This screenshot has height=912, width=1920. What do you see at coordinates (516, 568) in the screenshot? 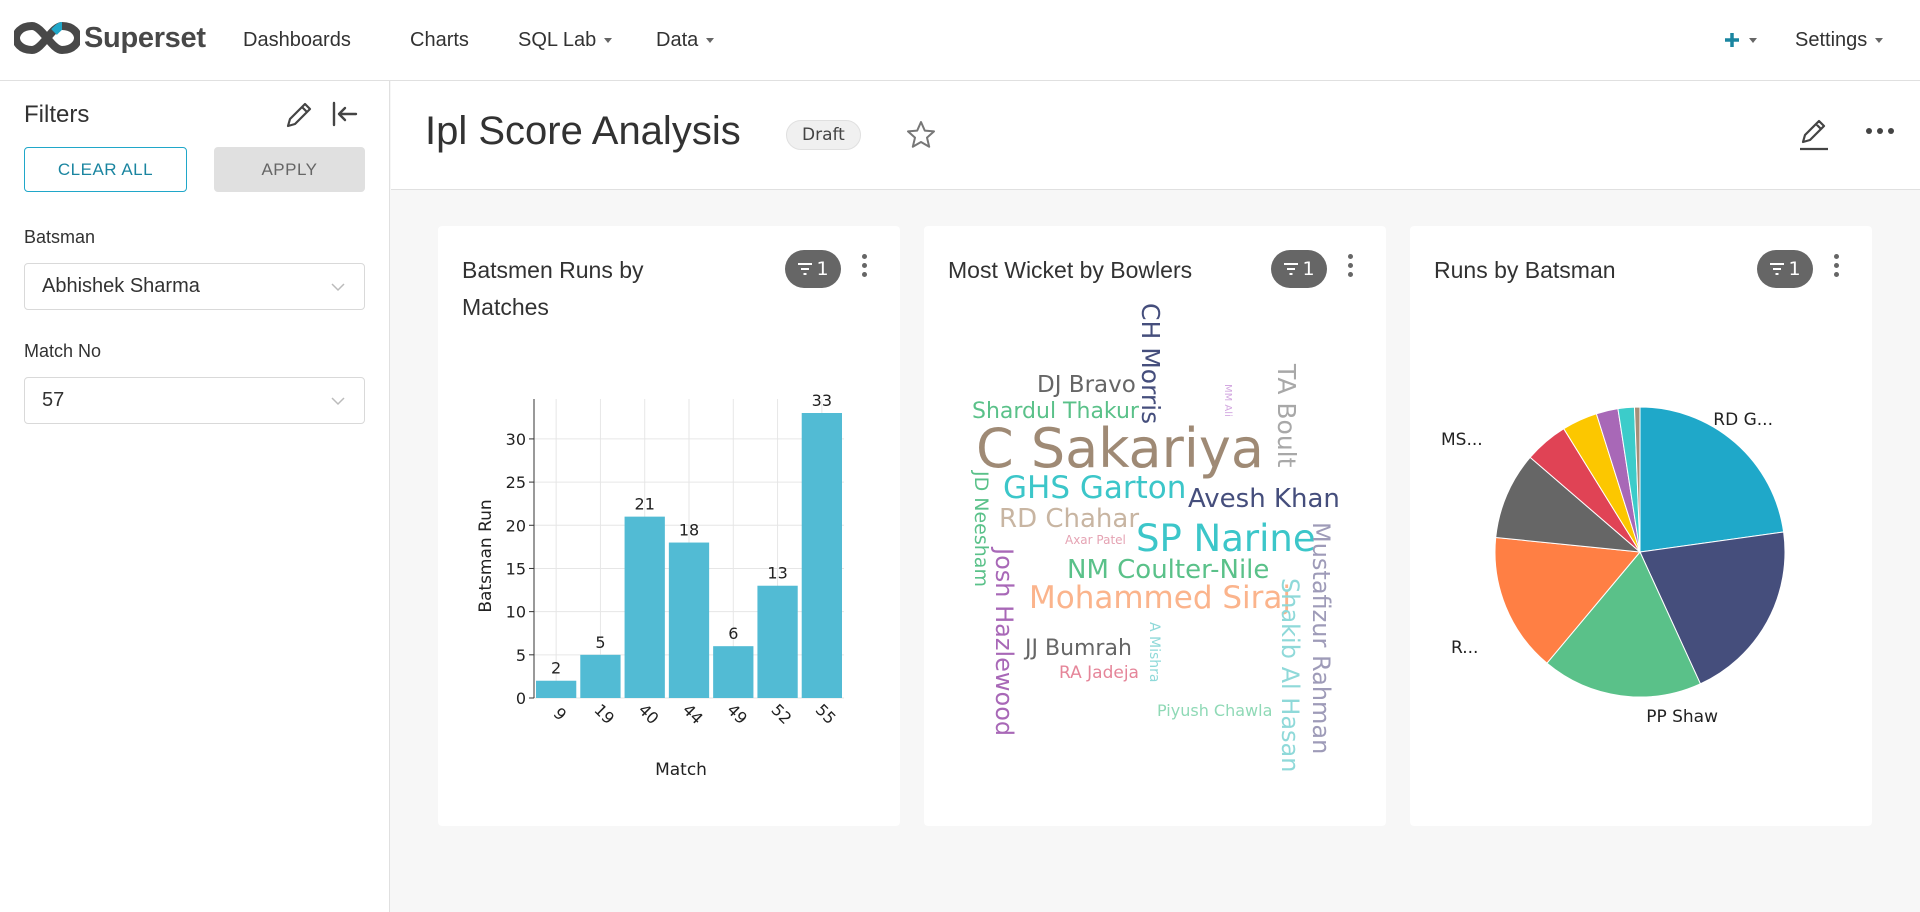
I see `y-tick-label: 15` at bounding box center [516, 568].